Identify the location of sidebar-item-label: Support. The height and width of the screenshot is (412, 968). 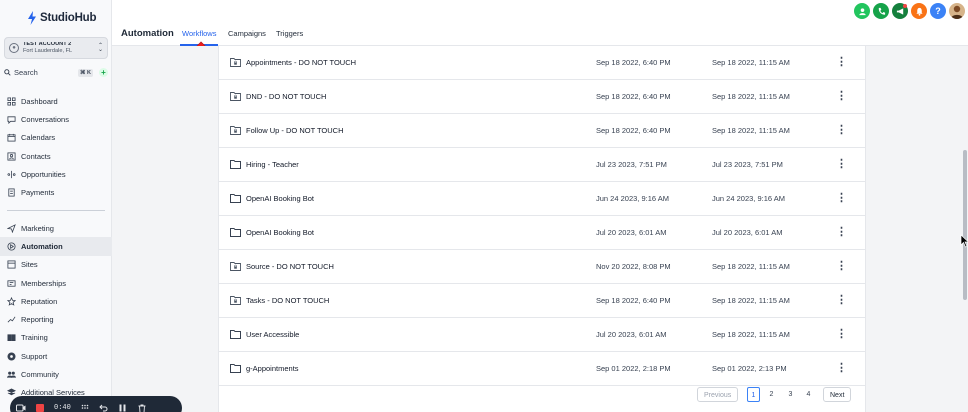
(34, 356).